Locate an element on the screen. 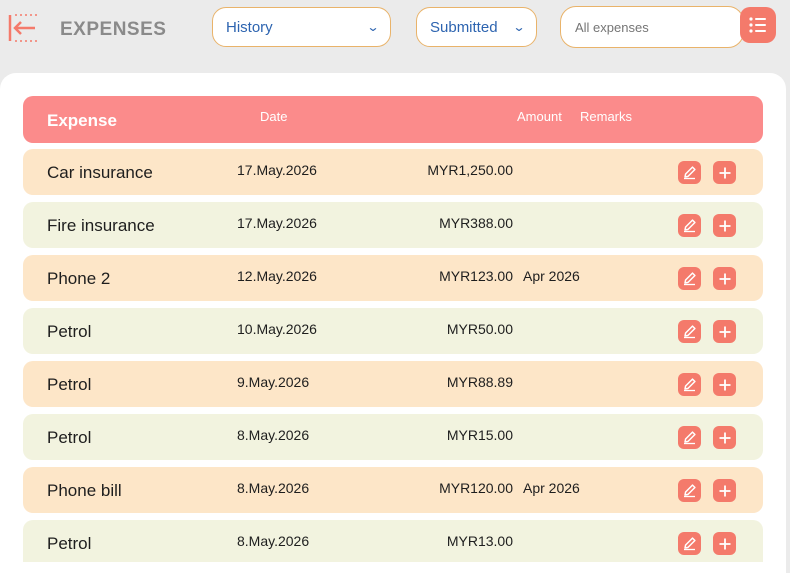  expense-amount: MYR13.00 is located at coordinates (479, 541).